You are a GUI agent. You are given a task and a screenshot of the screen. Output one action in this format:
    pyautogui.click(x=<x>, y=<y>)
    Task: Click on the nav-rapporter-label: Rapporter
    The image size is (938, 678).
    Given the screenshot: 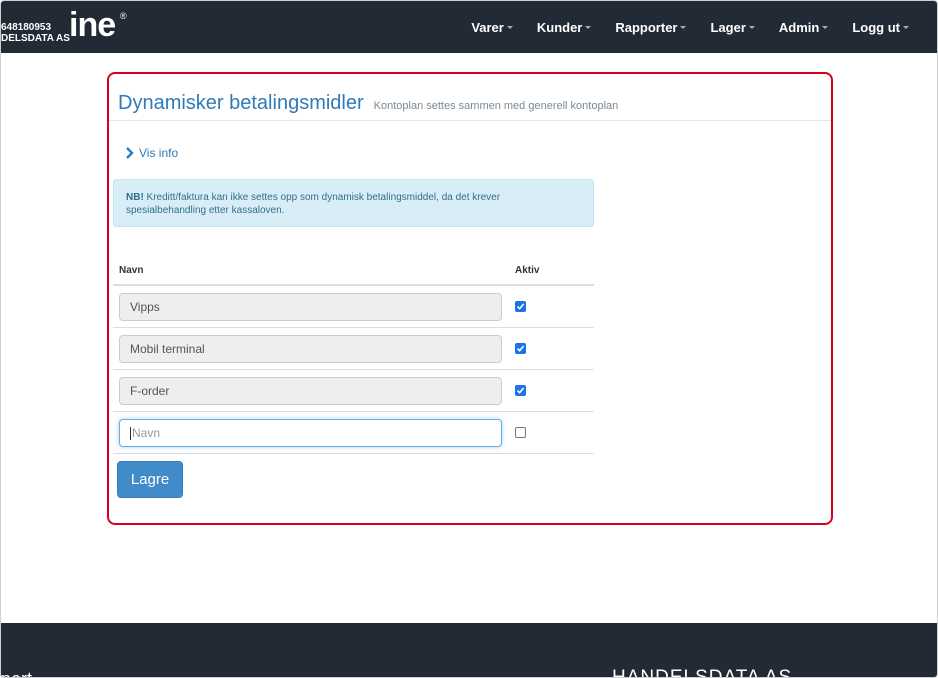 What is the action you would take?
    pyautogui.click(x=646, y=27)
    